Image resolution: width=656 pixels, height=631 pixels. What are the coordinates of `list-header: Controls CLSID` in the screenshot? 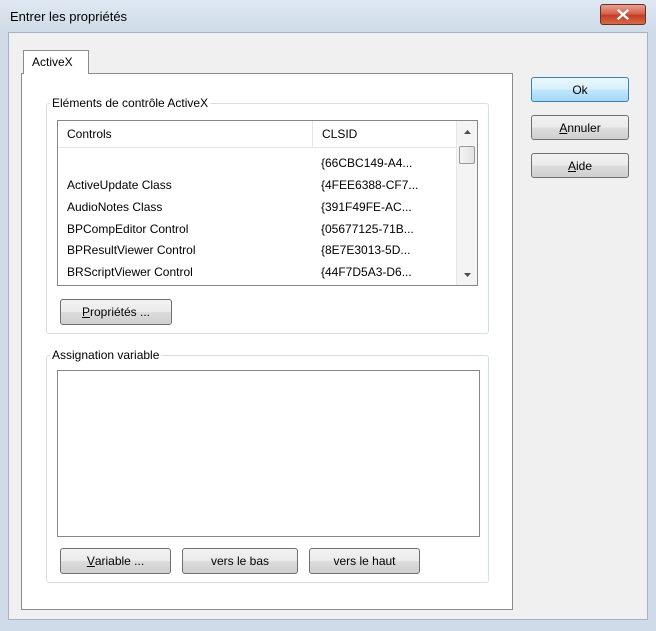 It's located at (257, 134).